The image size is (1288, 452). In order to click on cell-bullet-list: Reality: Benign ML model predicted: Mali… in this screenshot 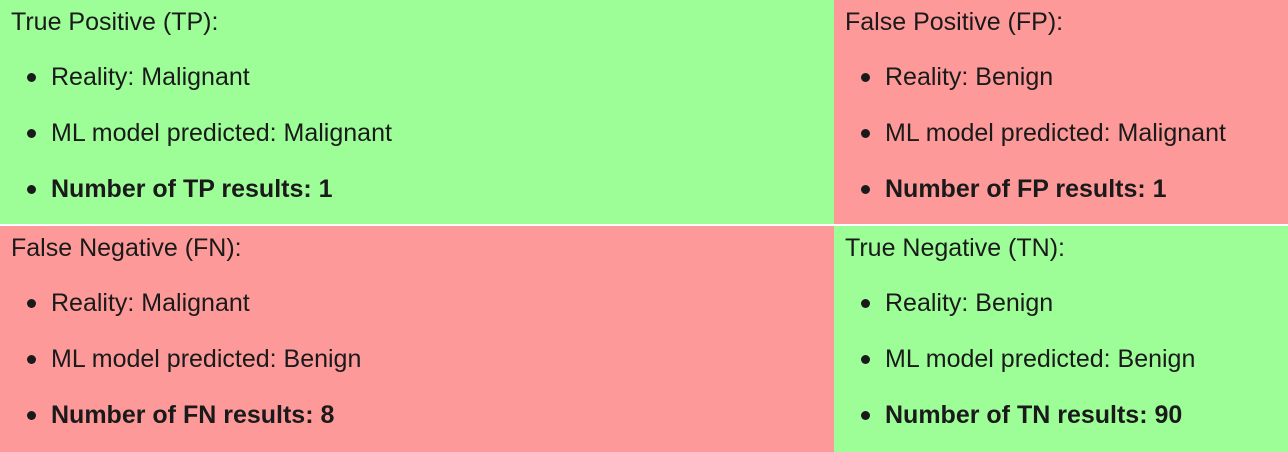, I will do `click(1030, 141)`.